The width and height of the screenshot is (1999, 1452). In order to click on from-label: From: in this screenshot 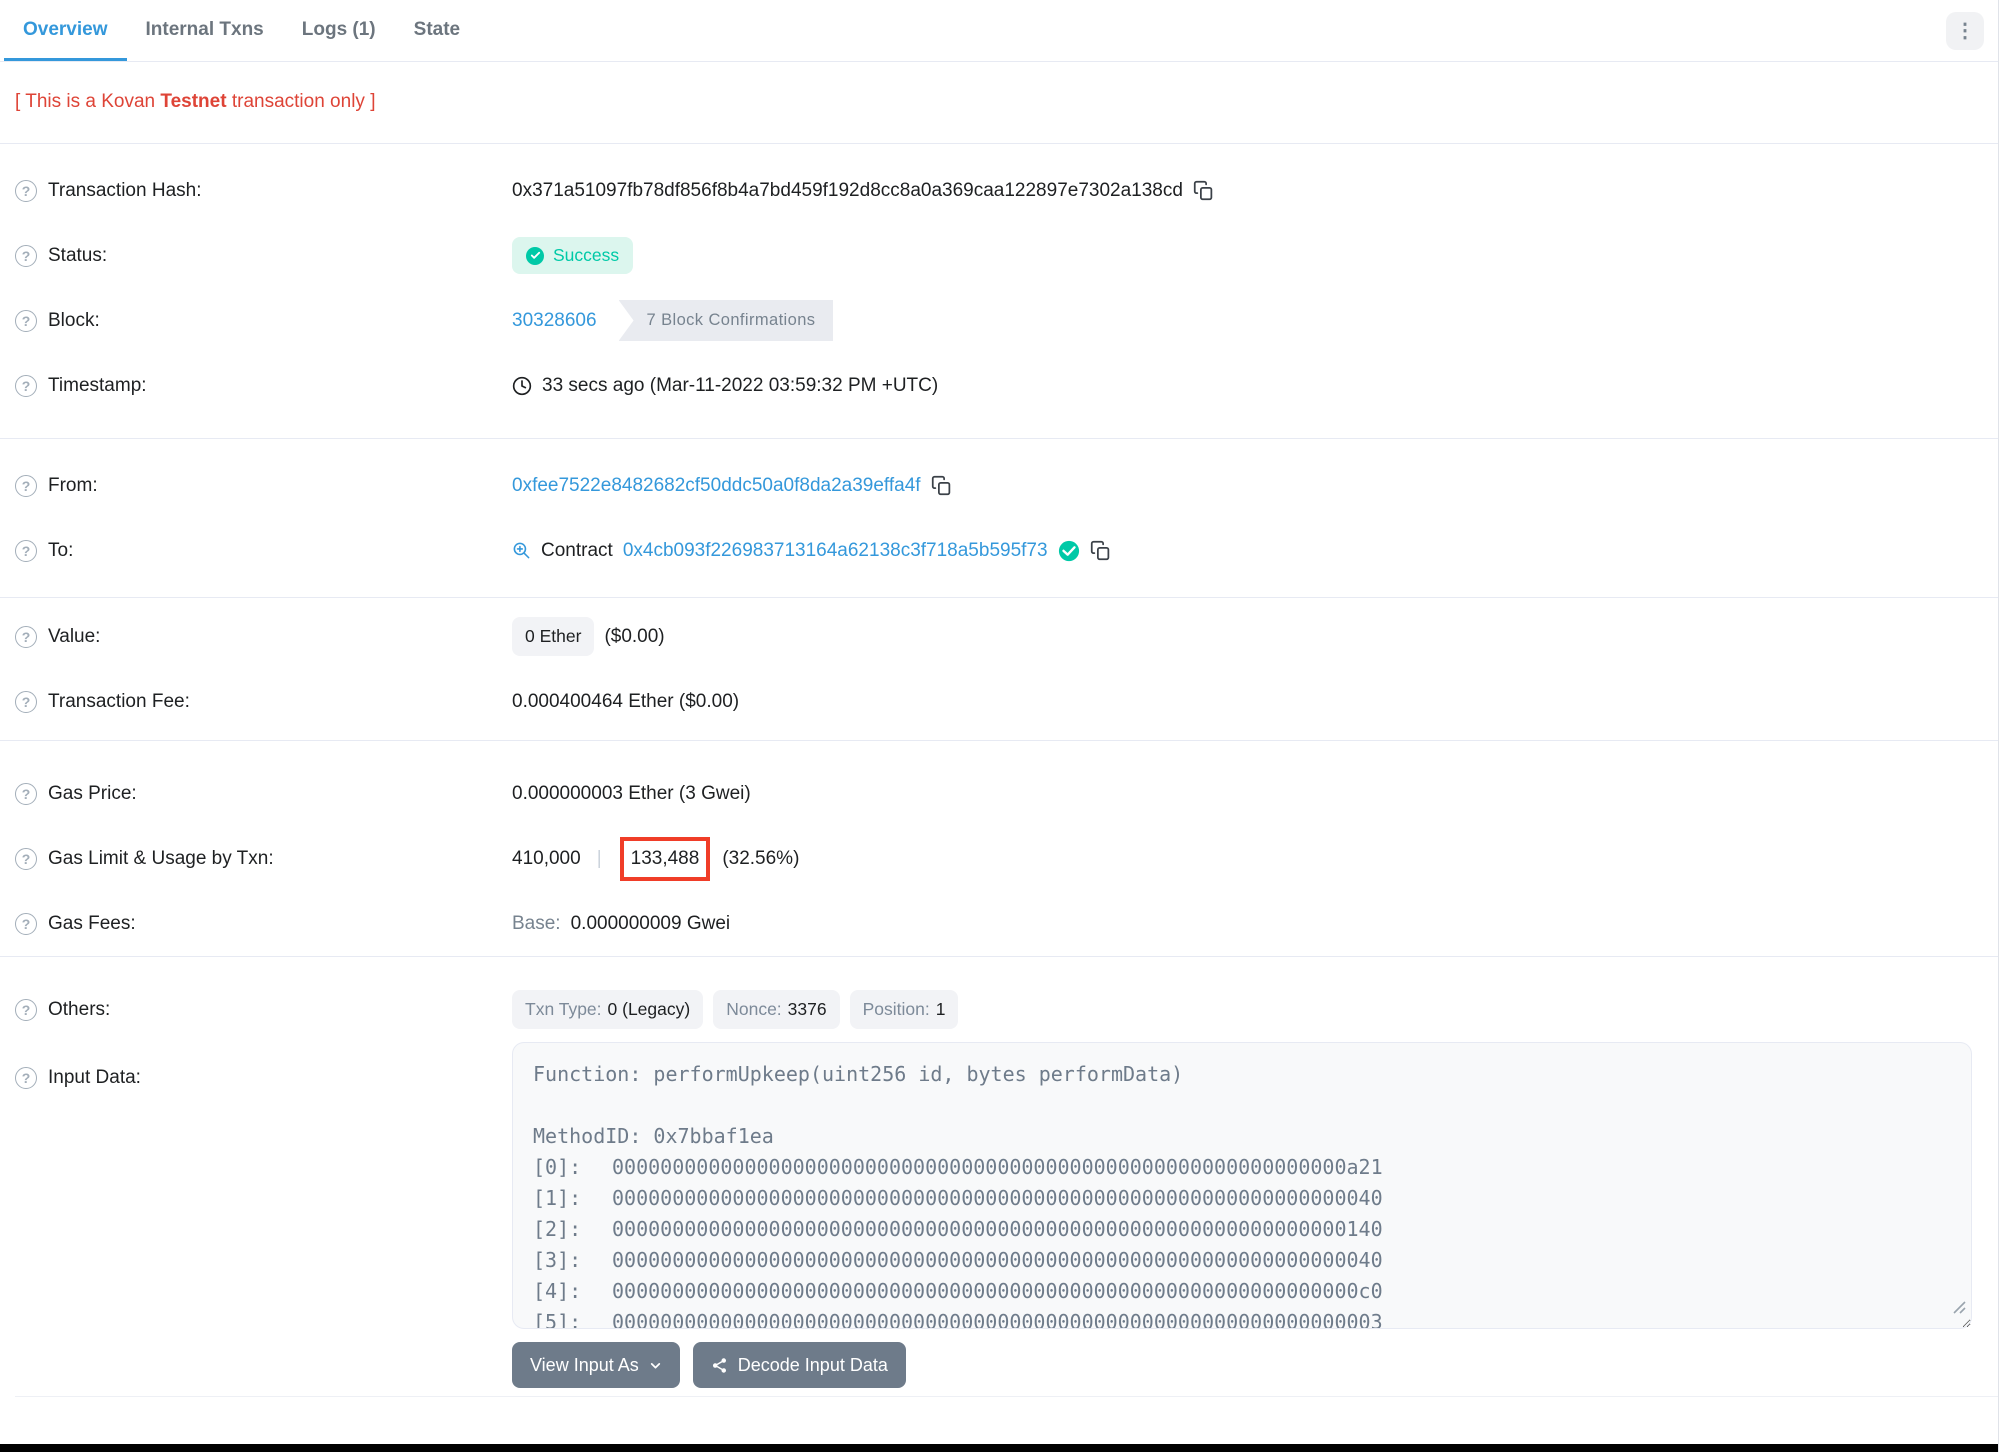, I will do `click(73, 485)`.